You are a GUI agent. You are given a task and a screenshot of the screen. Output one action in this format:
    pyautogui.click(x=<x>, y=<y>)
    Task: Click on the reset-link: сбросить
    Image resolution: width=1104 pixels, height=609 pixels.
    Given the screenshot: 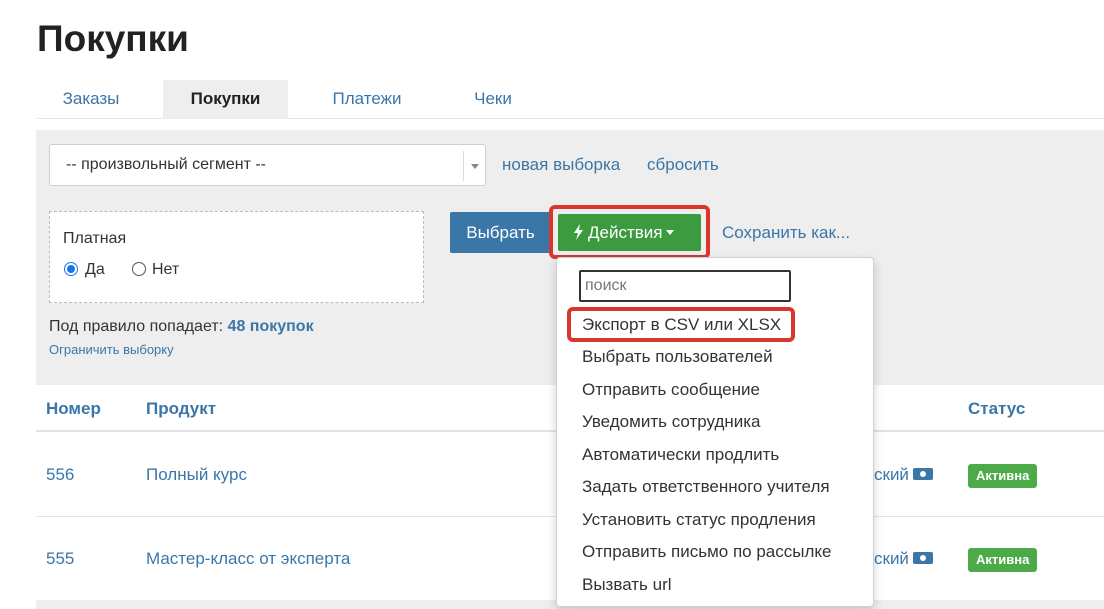 What is the action you would take?
    pyautogui.click(x=683, y=165)
    